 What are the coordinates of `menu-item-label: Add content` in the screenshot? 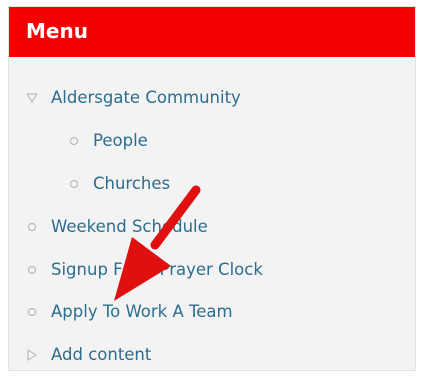 It's located at (101, 355).